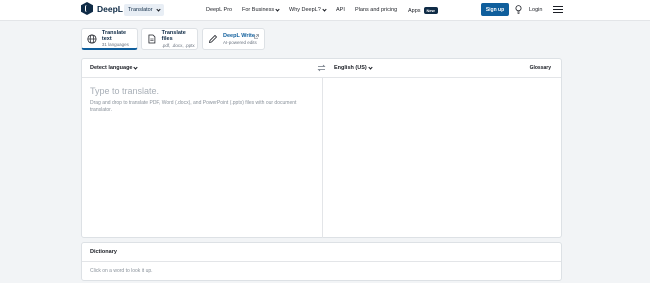  I want to click on nav-apps: Apps New, so click(423, 10).